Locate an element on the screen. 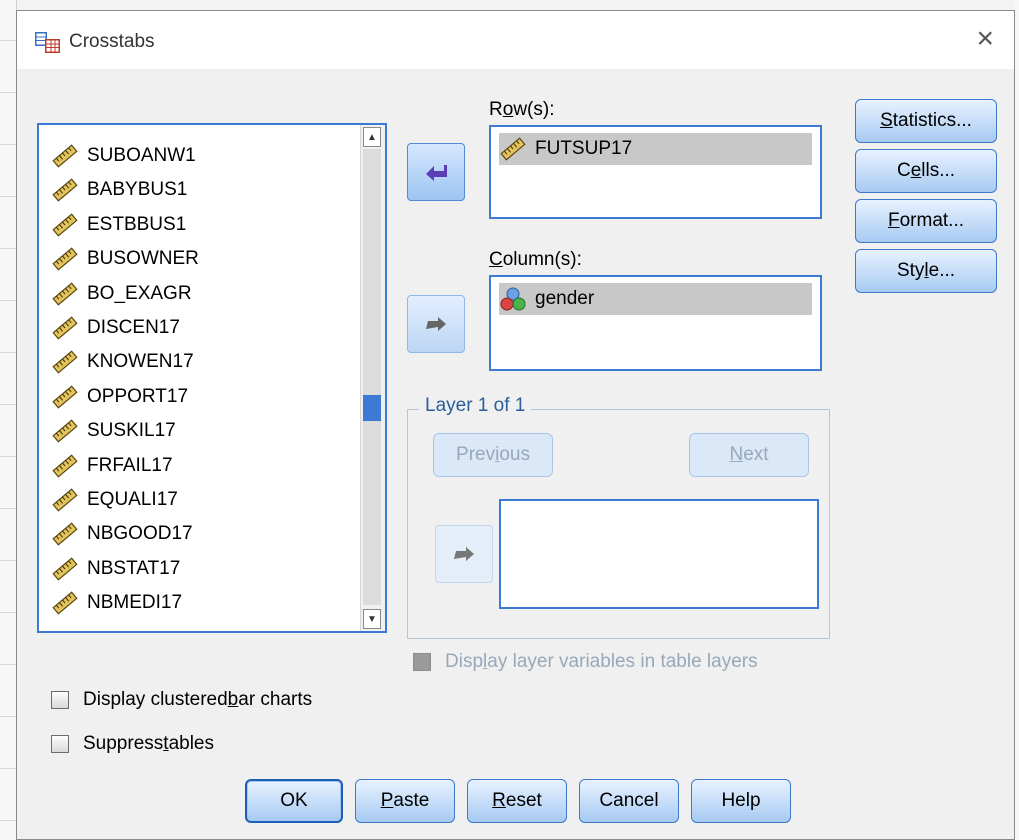  variable-name: DISCEN17 is located at coordinates (133, 327).